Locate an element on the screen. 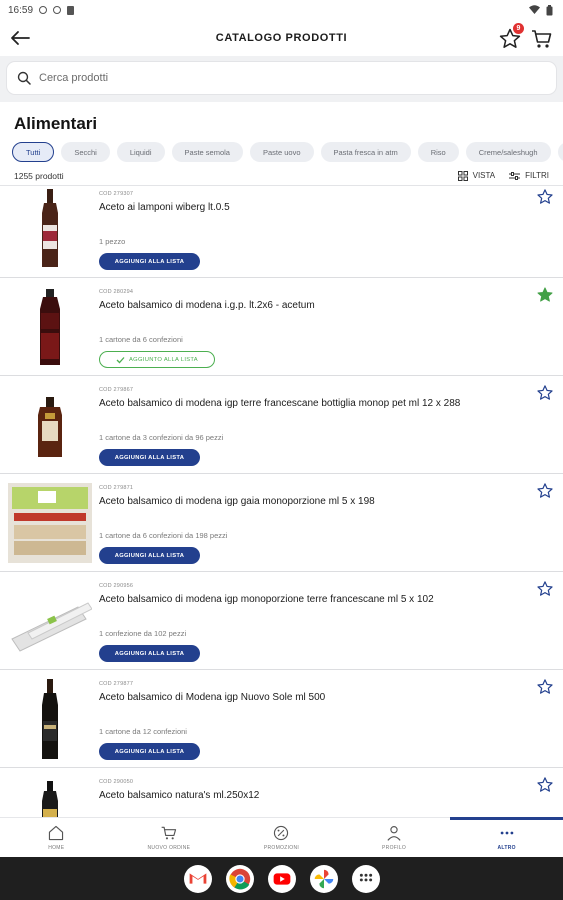  nav-item-home: HOME is located at coordinates (56, 837).